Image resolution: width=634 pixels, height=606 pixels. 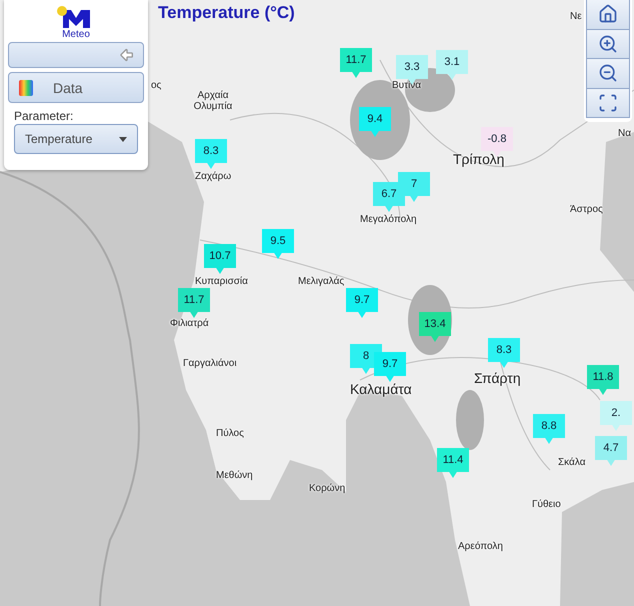 I want to click on place-label: Μελιγαλάς, so click(x=321, y=281).